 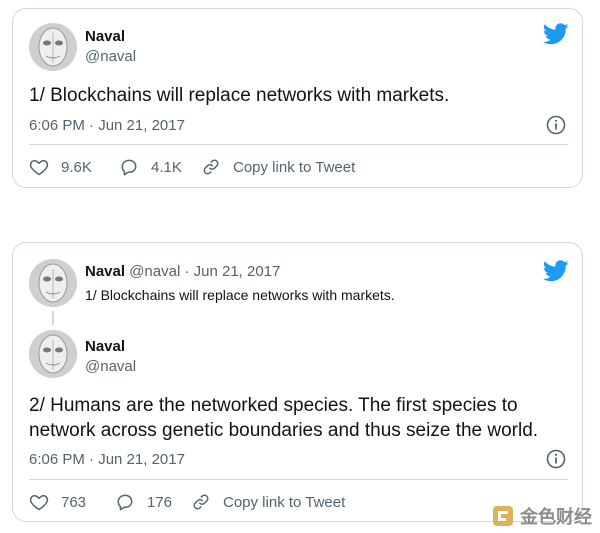 What do you see at coordinates (150, 167) in the screenshot?
I see `reply-action: 4.1K` at bounding box center [150, 167].